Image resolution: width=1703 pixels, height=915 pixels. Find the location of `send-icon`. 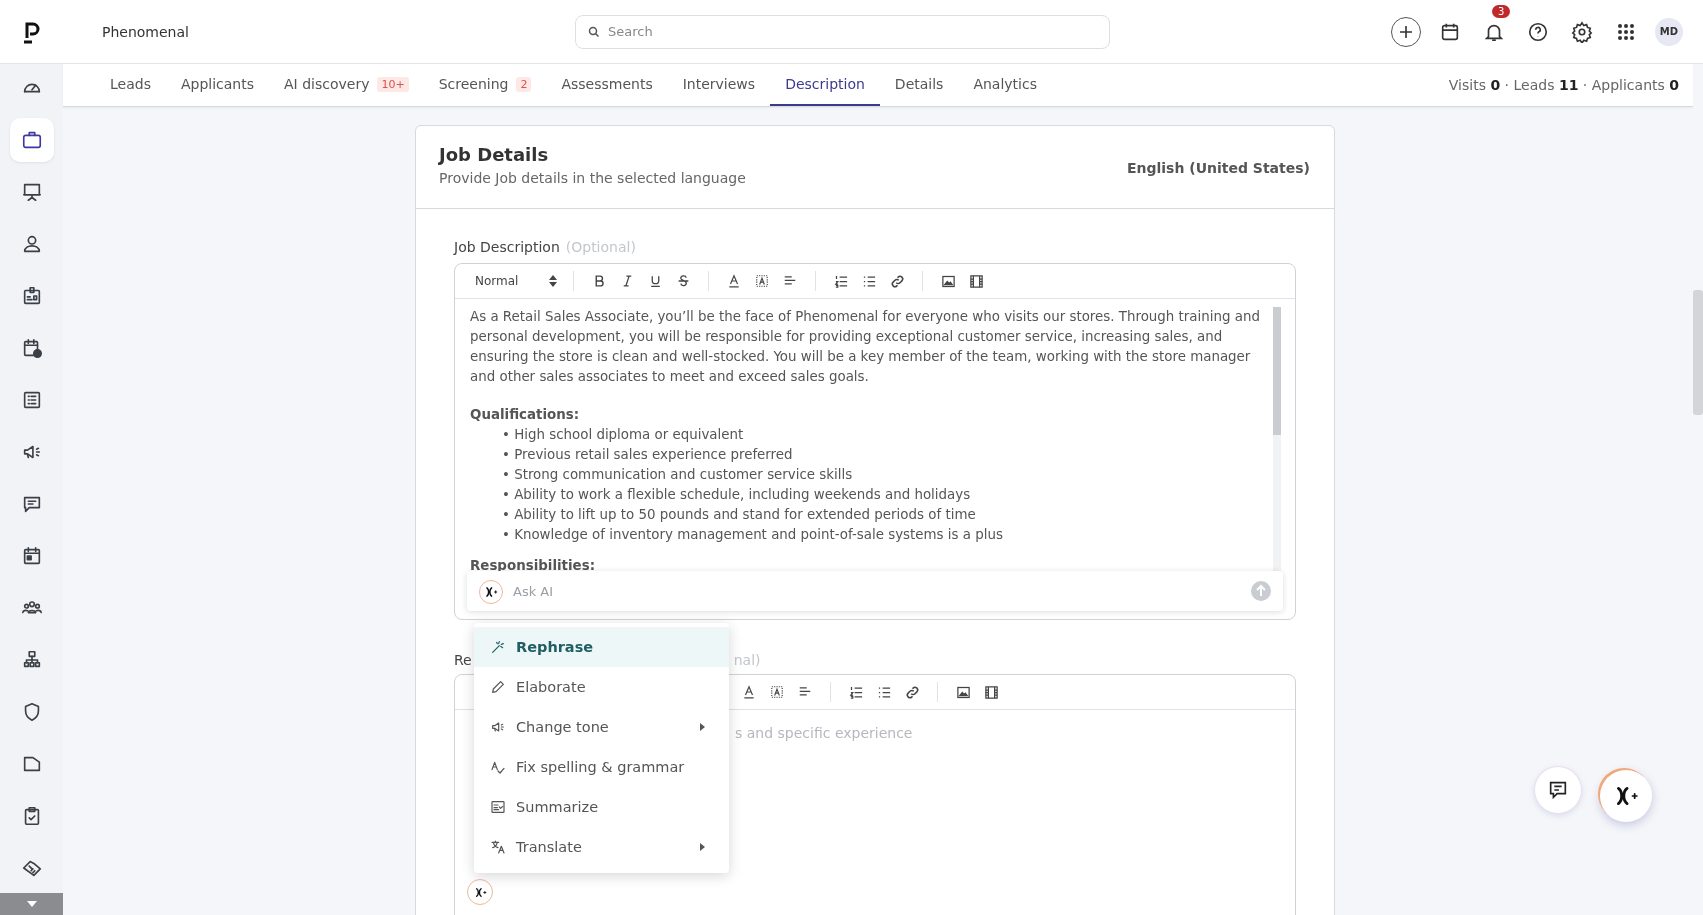

send-icon is located at coordinates (1261, 591).